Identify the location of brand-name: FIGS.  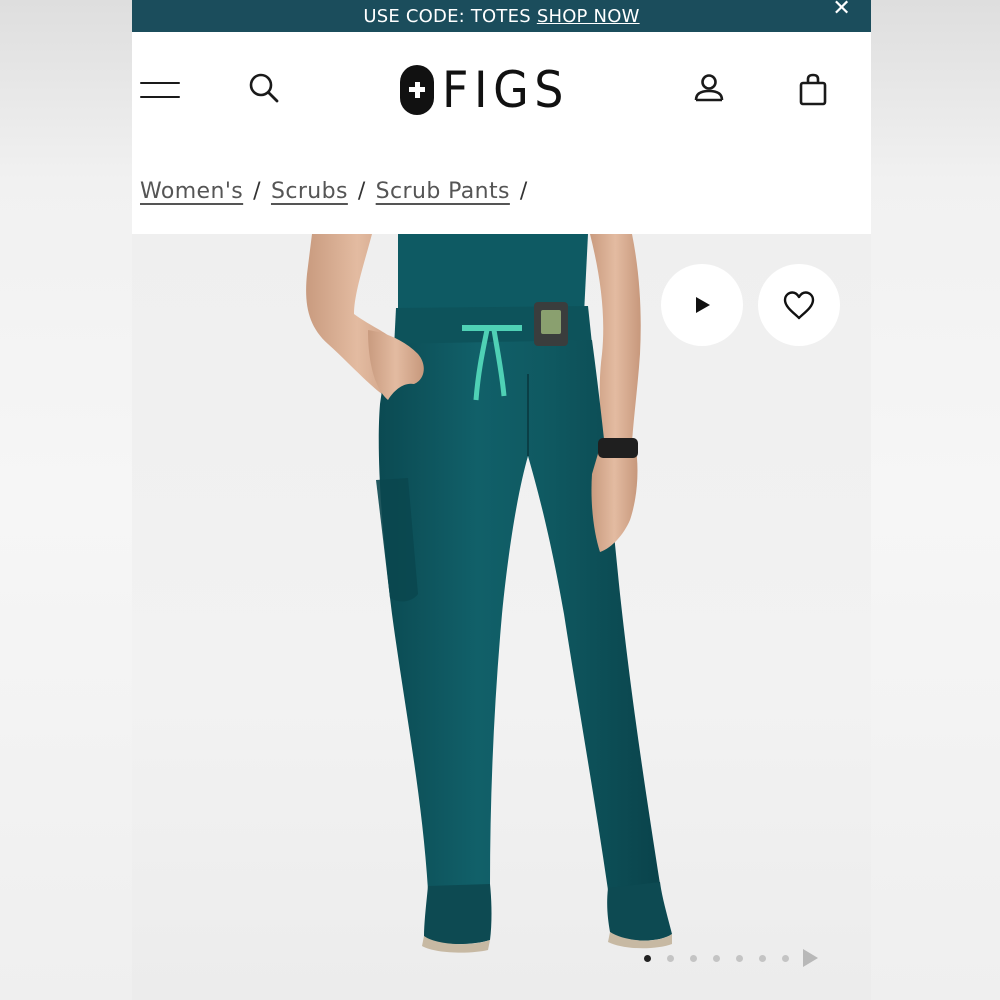
(505, 90).